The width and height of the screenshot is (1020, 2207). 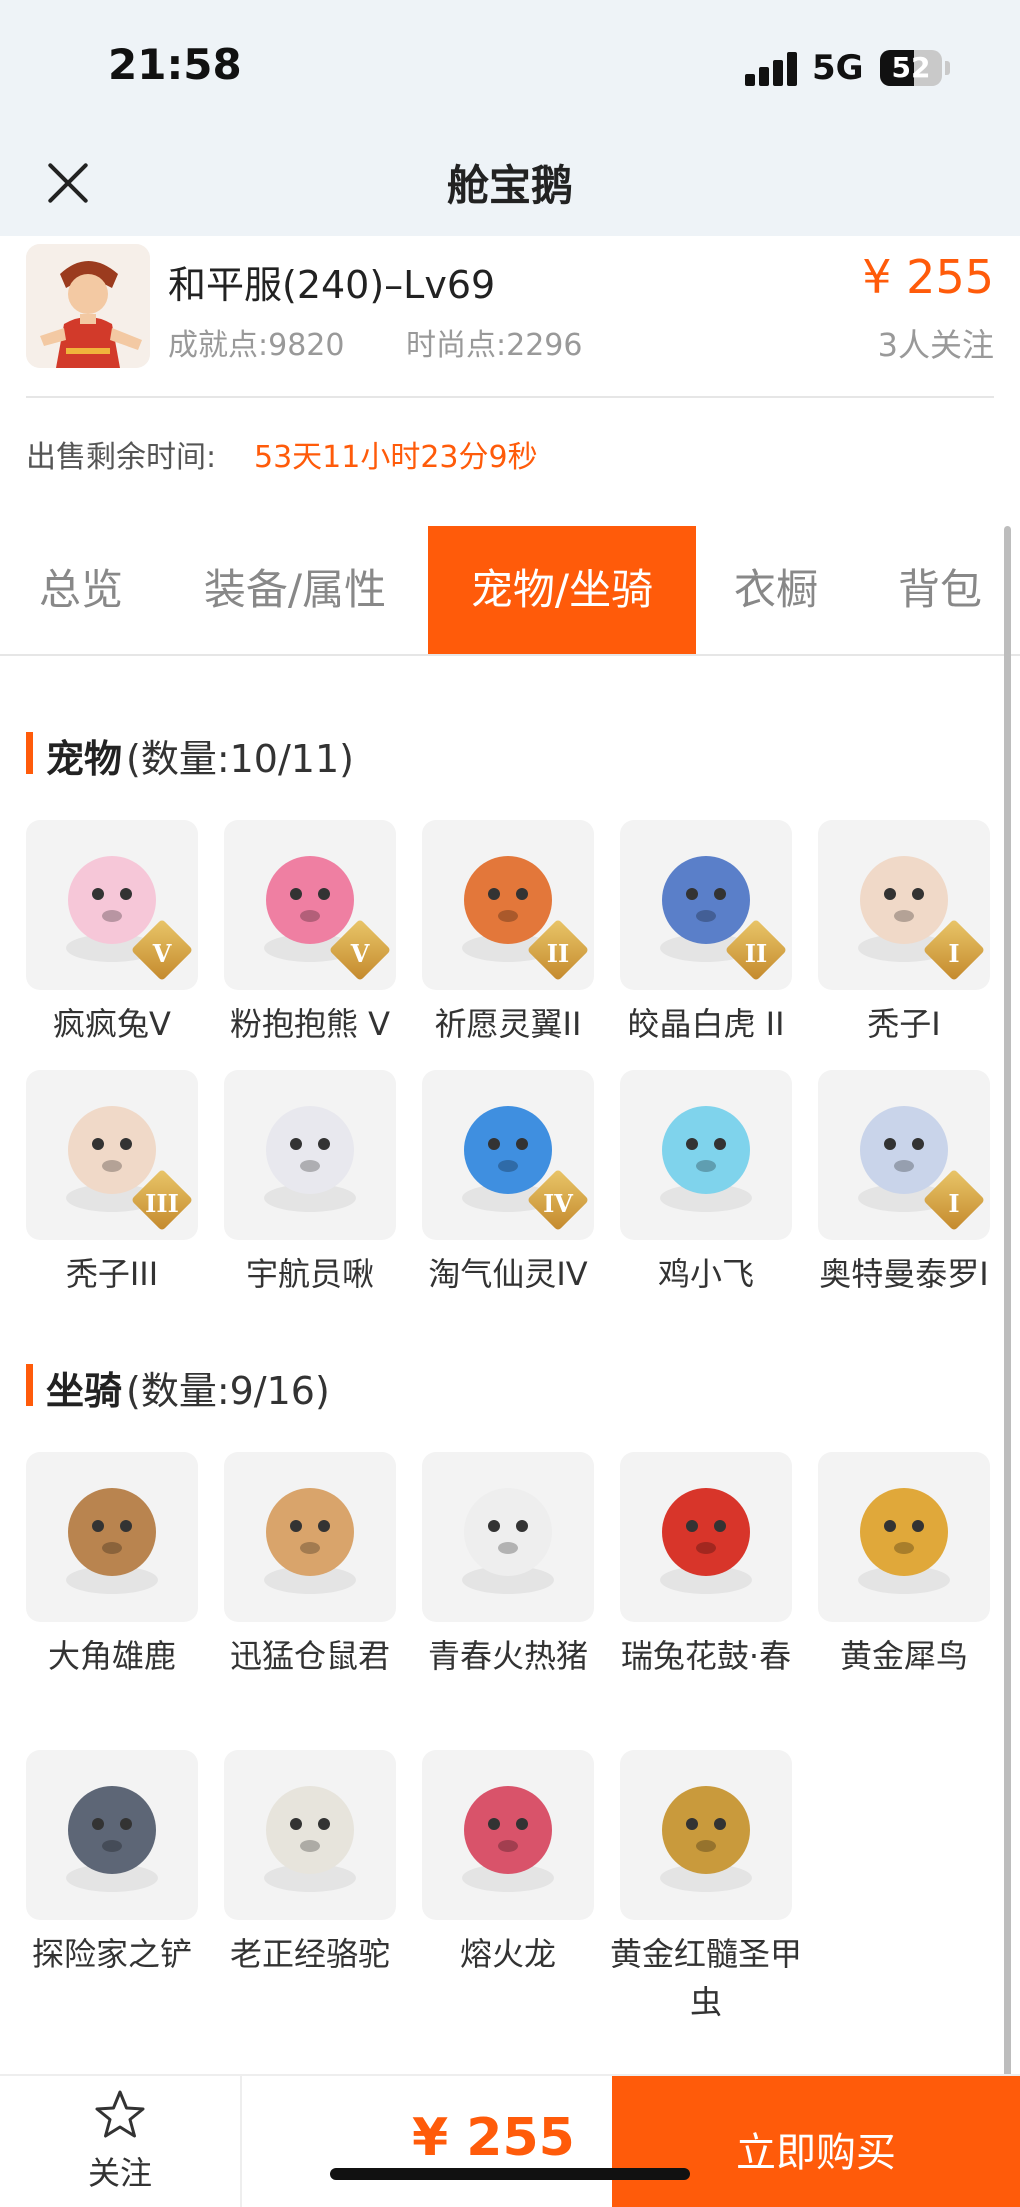 I want to click on battery-icon: 52, so click(x=911, y=68).